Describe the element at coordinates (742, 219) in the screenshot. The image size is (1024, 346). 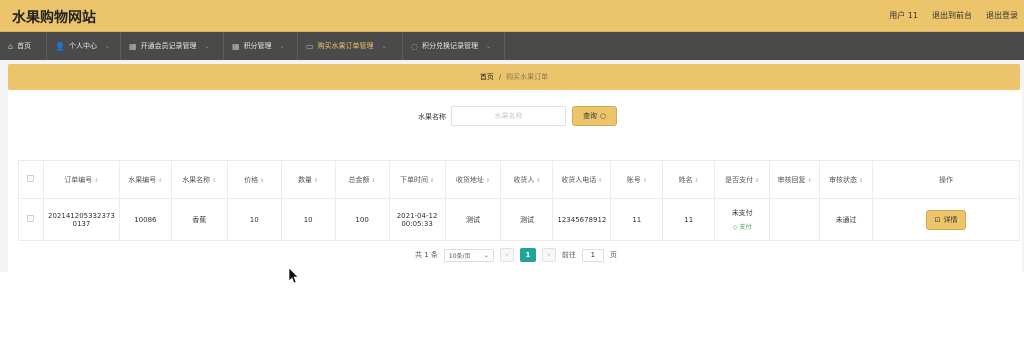
I see `paid-cell: 未支付 ◇ 支付` at that location.